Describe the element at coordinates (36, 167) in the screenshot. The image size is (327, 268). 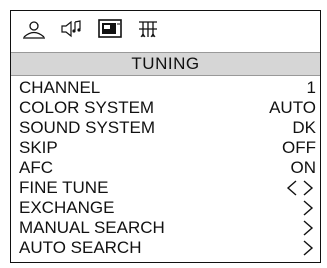
I see `menu-item-label: AFC` at that location.